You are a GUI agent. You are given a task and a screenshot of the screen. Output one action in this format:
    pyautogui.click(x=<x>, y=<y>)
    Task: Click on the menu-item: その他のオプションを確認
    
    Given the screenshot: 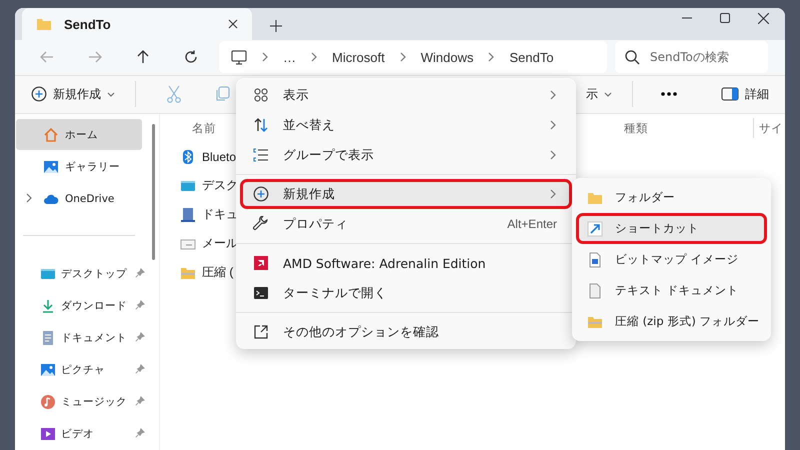 What is the action you would take?
    pyautogui.click(x=406, y=332)
    